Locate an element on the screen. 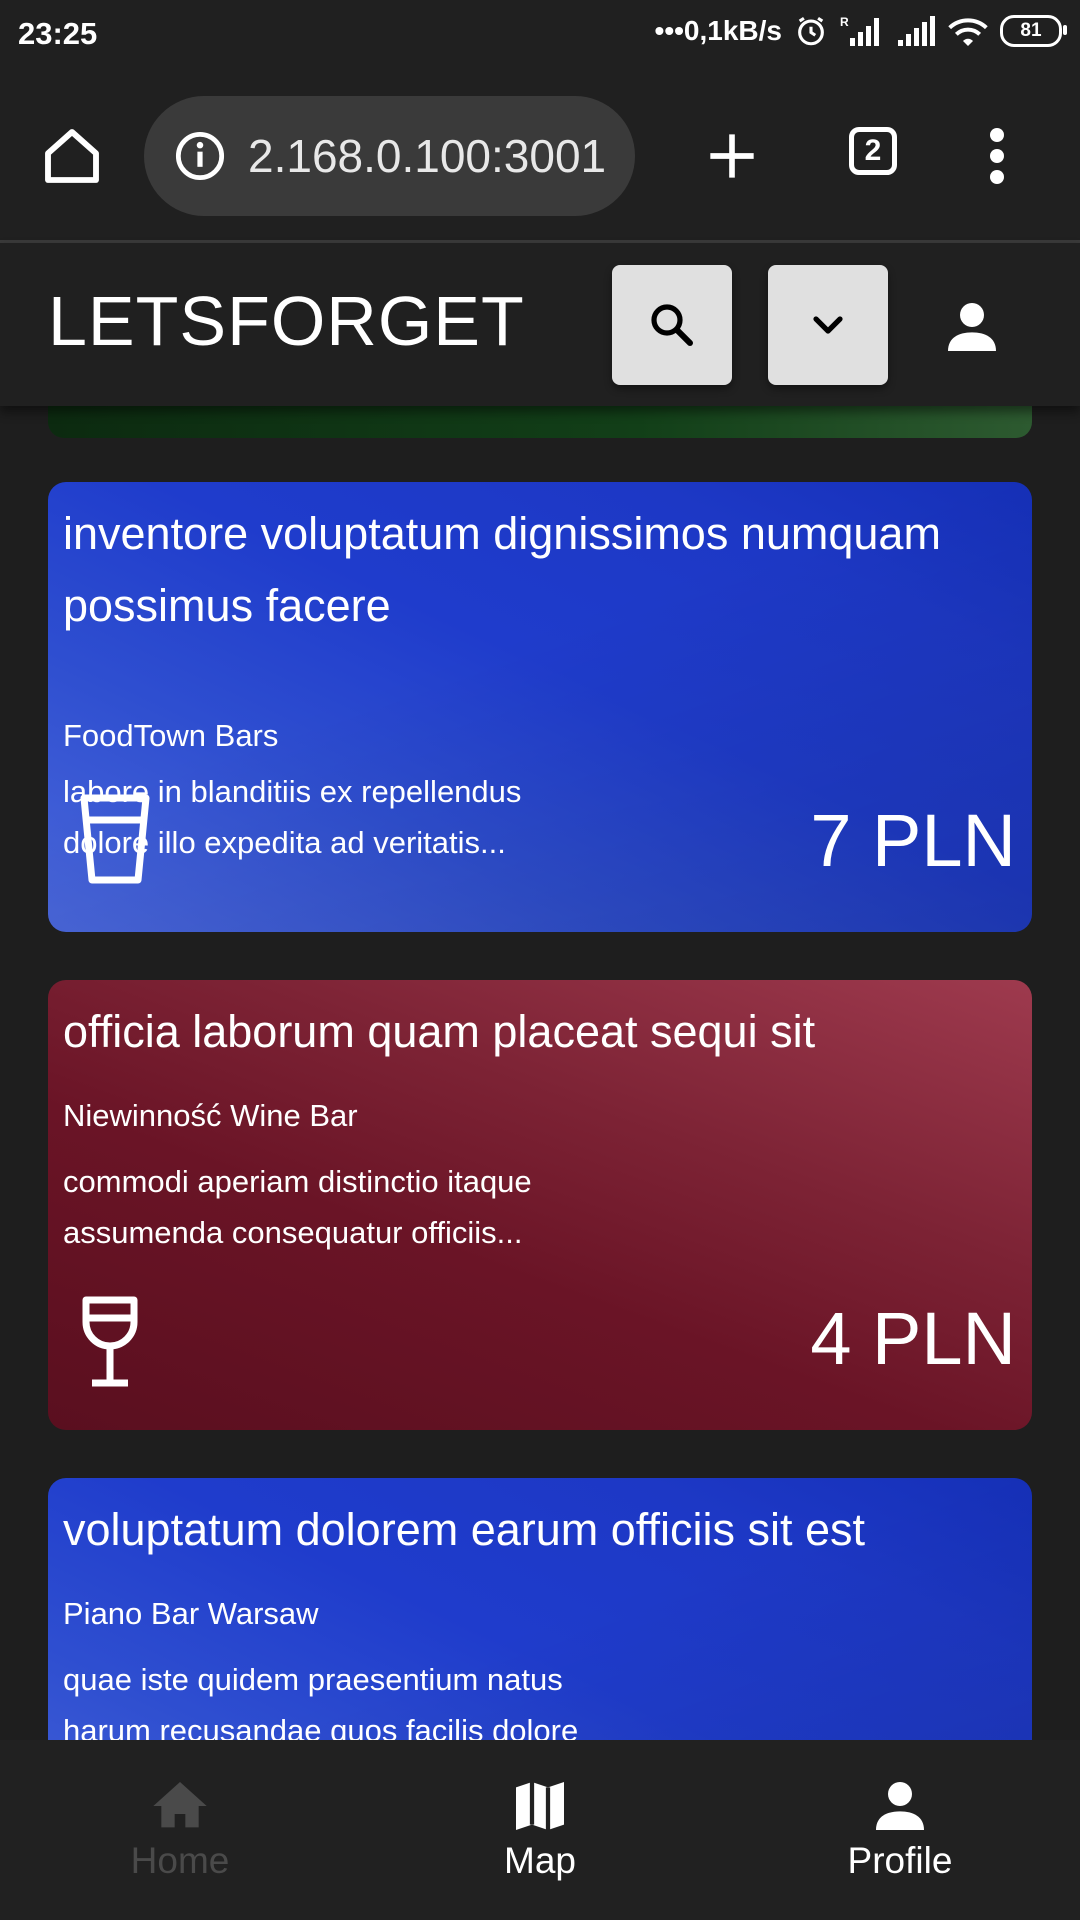 The image size is (1080, 1920). nav-home-label: Home is located at coordinates (180, 1860).